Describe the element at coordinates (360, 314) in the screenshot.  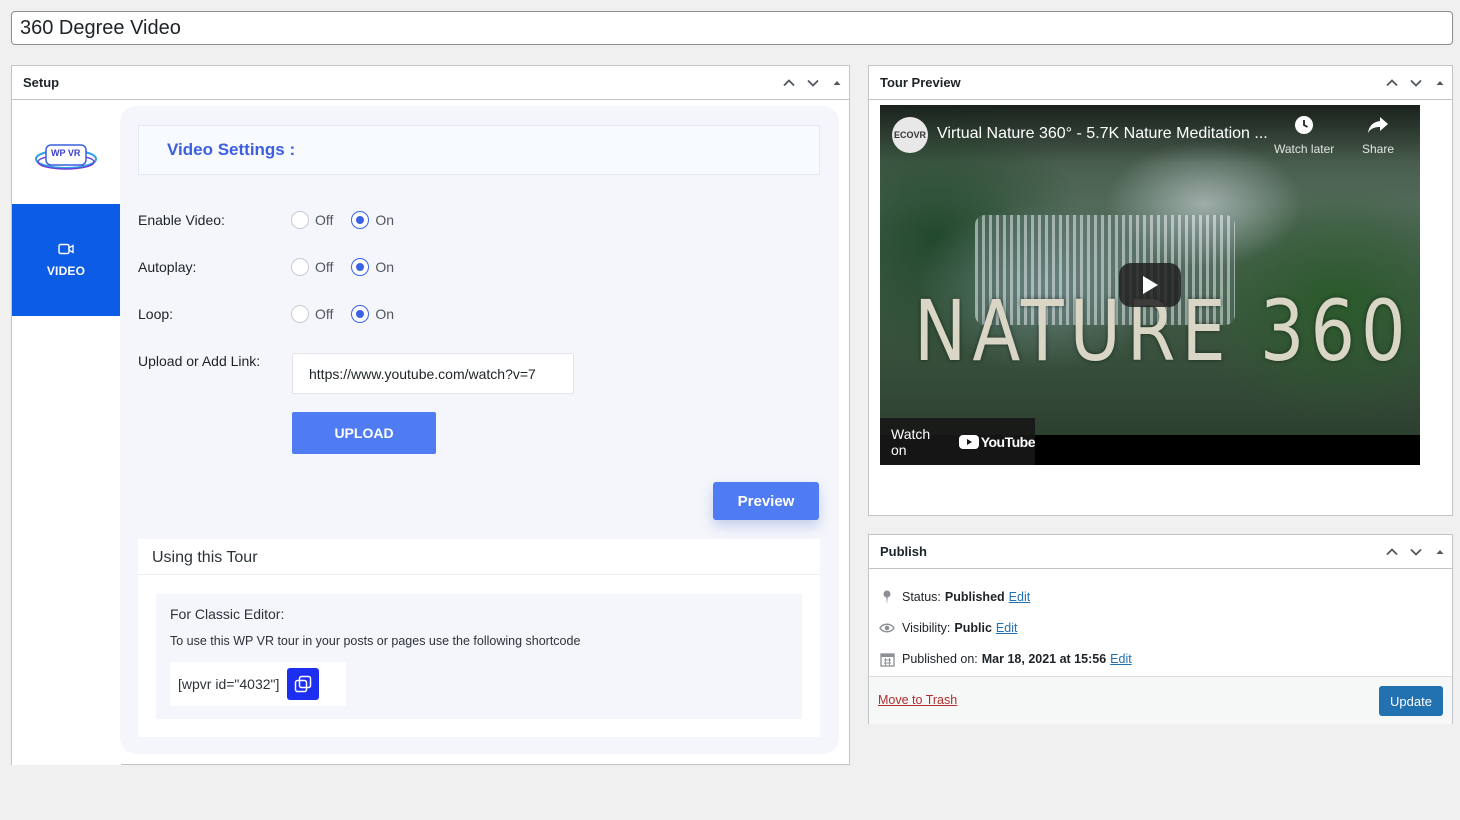
I see `loop-on-radio` at that location.